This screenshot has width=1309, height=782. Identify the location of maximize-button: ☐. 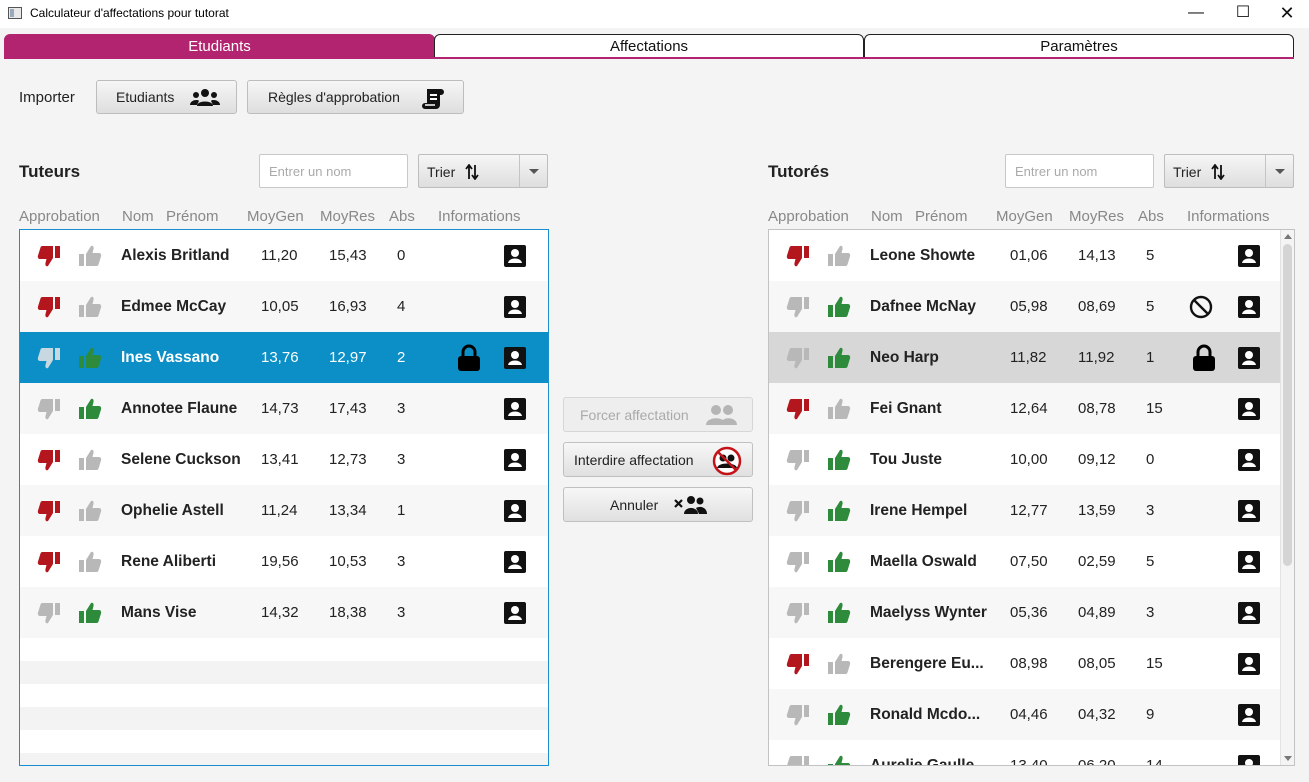
(1243, 14).